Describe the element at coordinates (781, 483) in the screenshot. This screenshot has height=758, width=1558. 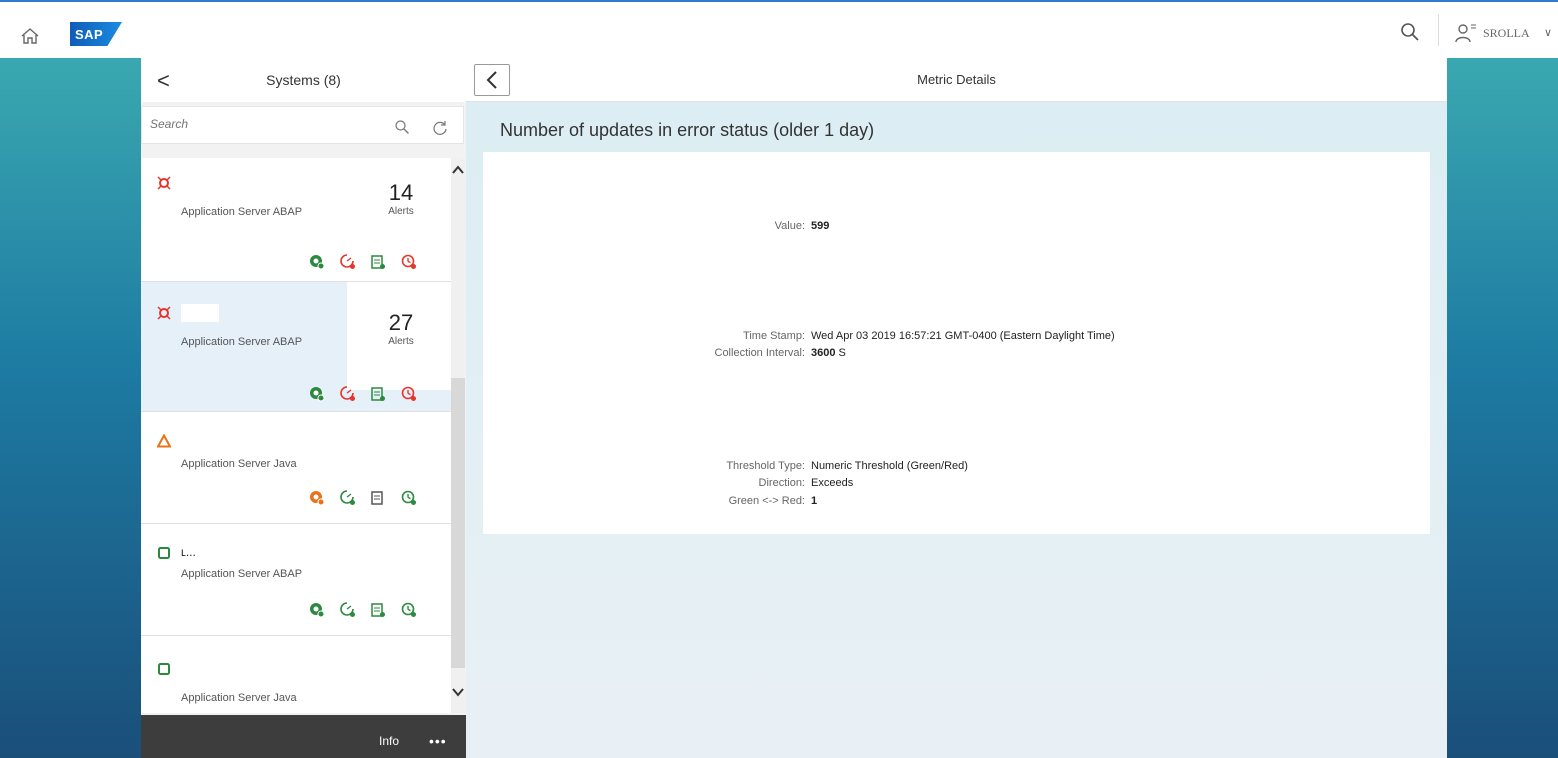
I see `direction-label: Direction:` at that location.